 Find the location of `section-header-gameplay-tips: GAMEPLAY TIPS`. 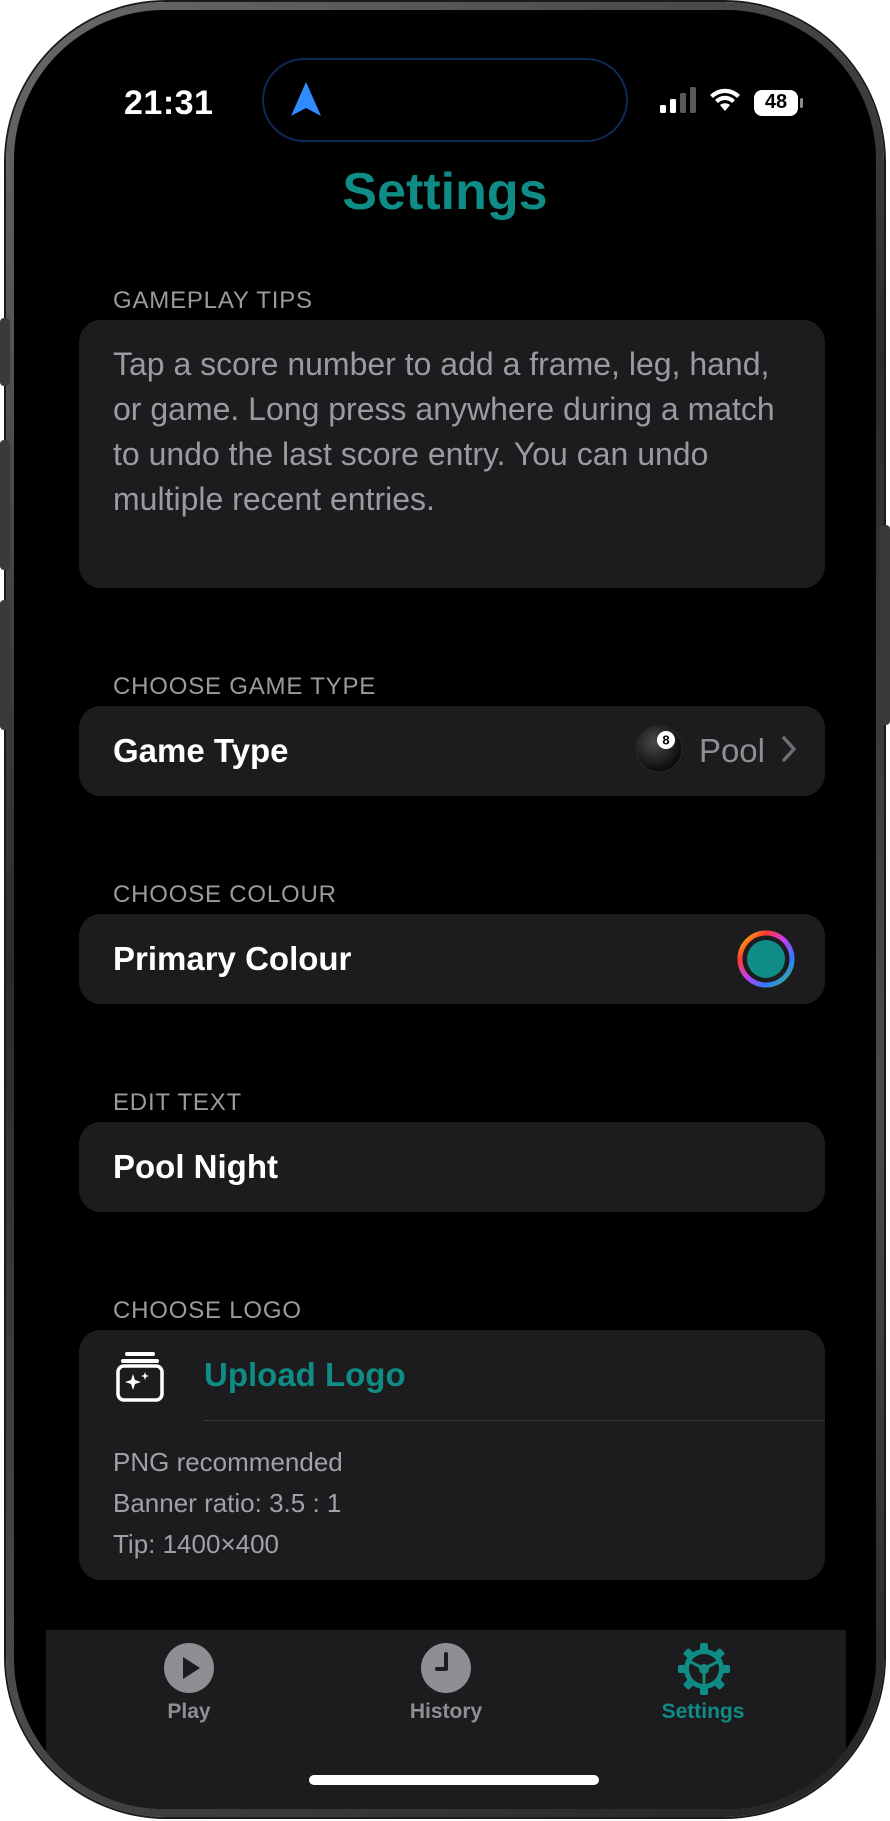

section-header-gameplay-tips: GAMEPLAY TIPS is located at coordinates (213, 300).